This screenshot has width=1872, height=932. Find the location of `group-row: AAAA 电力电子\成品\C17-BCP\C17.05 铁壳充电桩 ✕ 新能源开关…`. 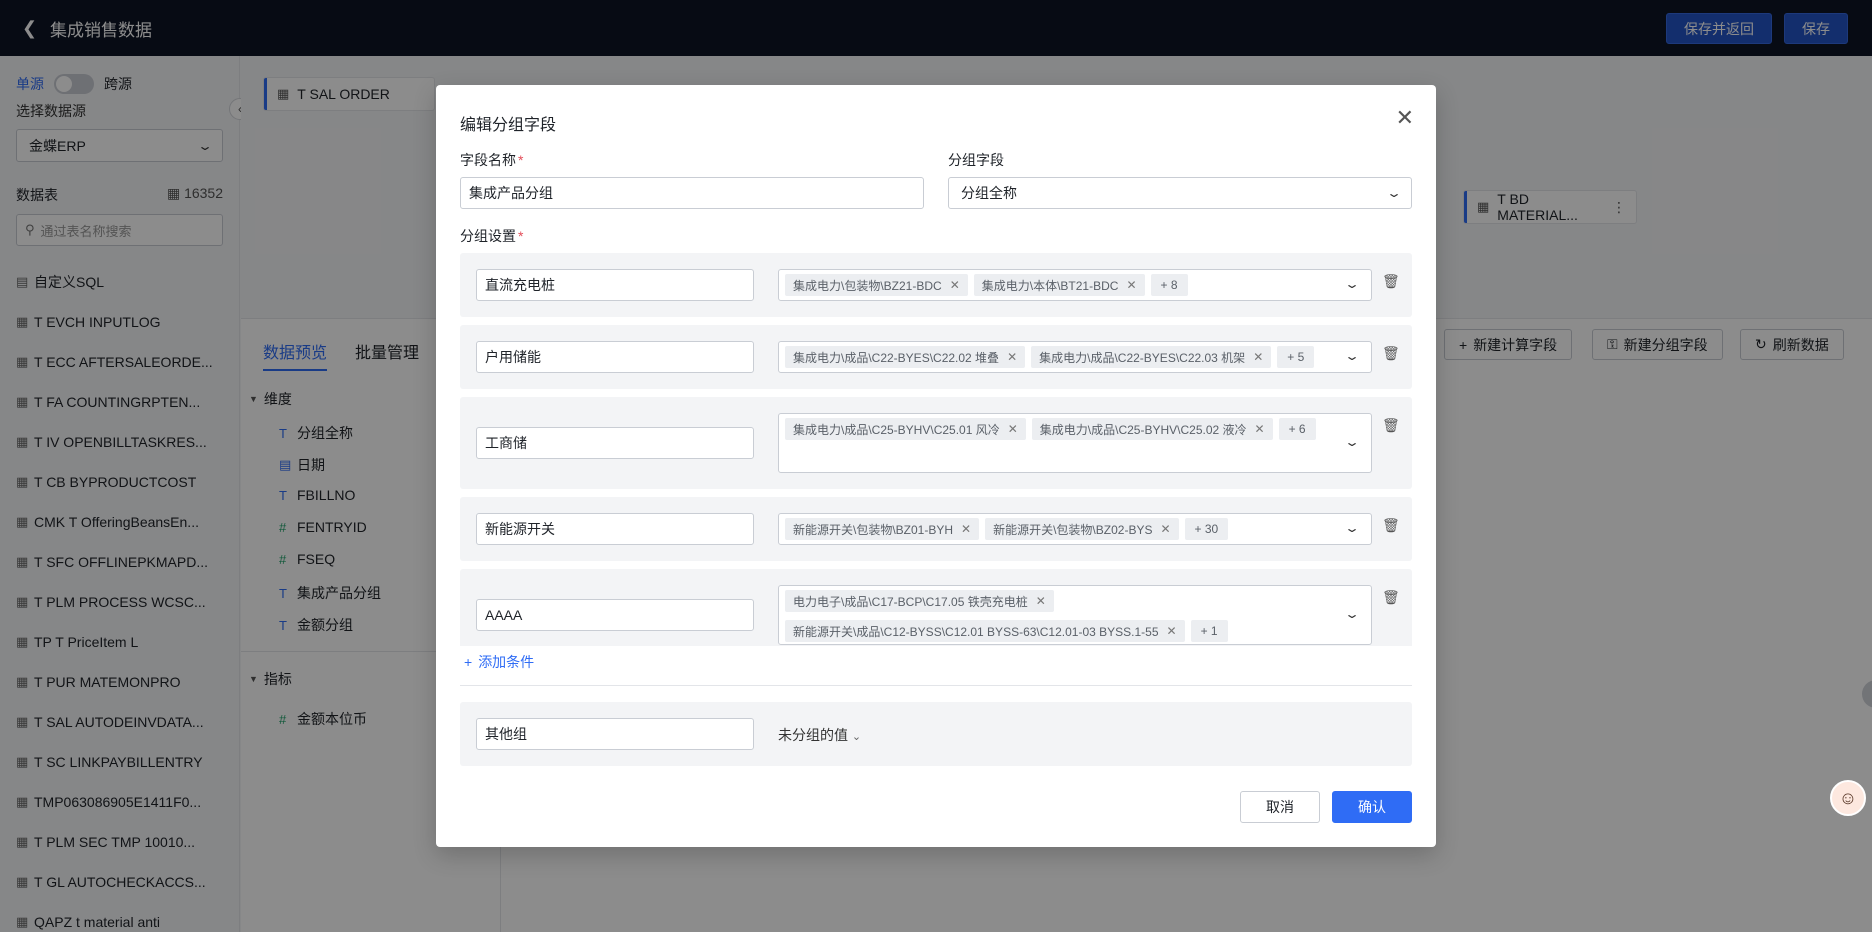

group-row: AAAA 电力电子\成品\C17-BCP\C17.05 铁壳充电桩 ✕ 新能源开关… is located at coordinates (936, 607).